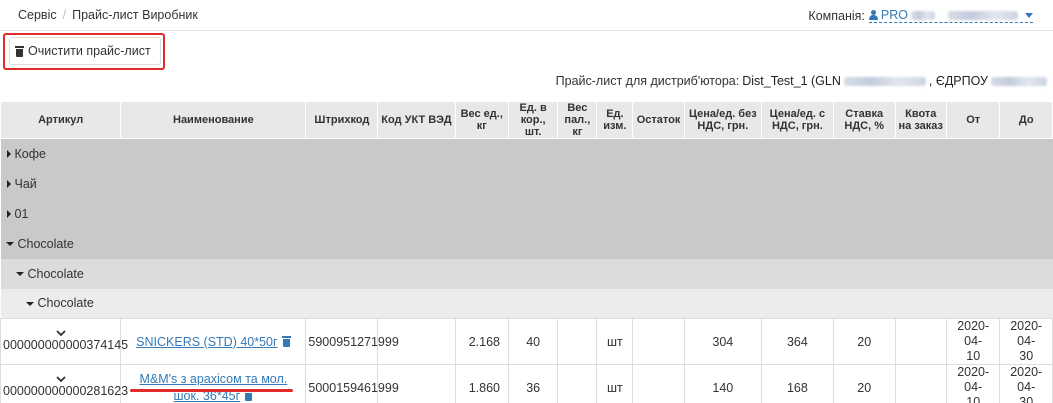  What do you see at coordinates (923, 15) in the screenshot?
I see `redacted-company` at bounding box center [923, 15].